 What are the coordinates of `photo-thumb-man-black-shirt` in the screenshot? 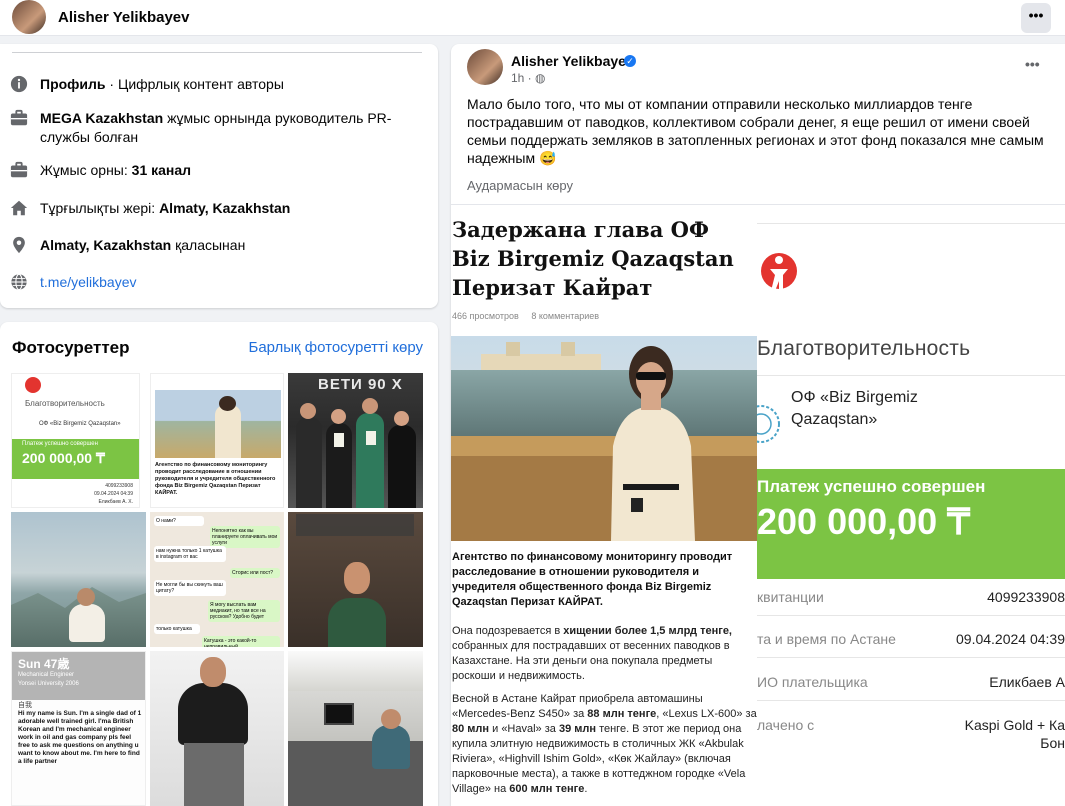 It's located at (217, 728).